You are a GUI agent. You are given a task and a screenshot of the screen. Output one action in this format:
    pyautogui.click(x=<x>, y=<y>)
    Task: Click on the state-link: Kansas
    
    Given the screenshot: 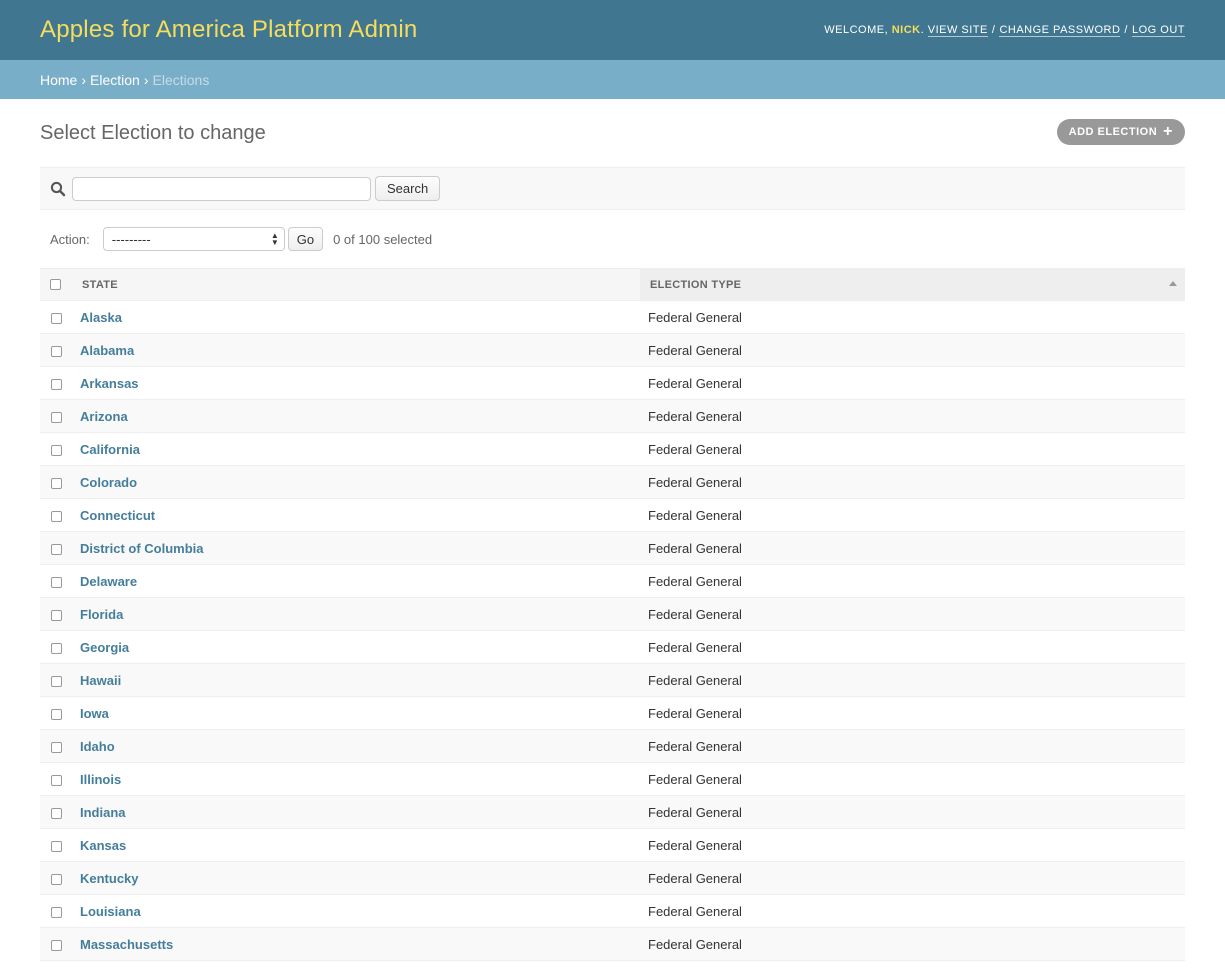 What is the action you would take?
    pyautogui.click(x=98, y=845)
    